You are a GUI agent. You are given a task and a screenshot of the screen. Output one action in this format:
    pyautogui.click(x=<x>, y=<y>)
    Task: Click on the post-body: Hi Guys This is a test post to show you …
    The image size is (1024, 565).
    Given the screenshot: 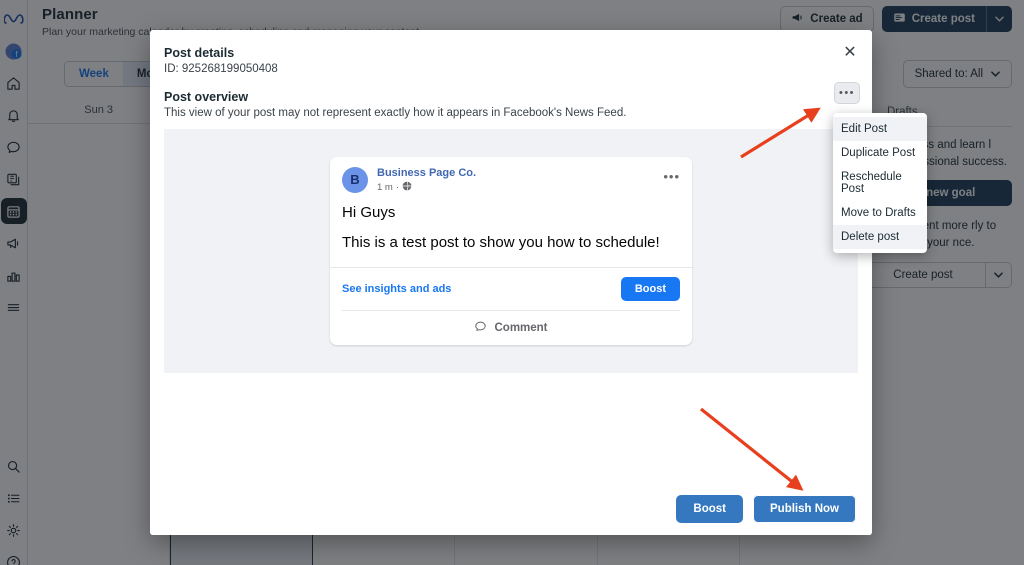 What is the action you would take?
    pyautogui.click(x=511, y=230)
    